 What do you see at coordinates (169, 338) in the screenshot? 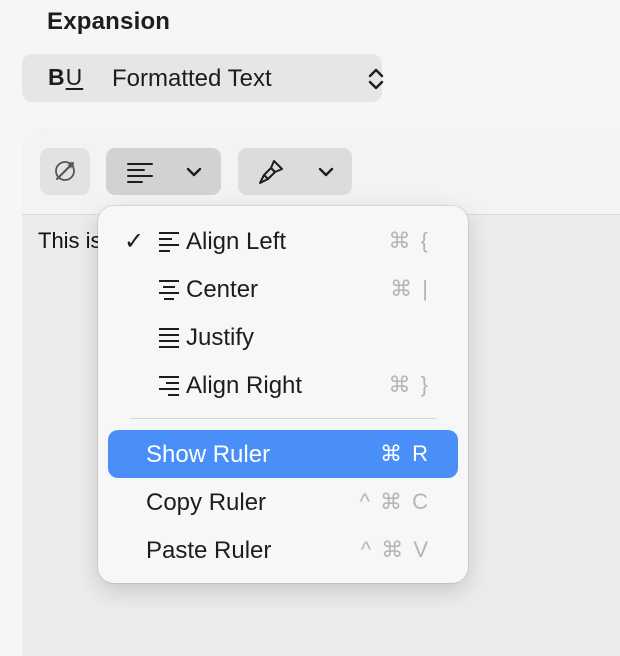
I see `align-justify-icon` at bounding box center [169, 338].